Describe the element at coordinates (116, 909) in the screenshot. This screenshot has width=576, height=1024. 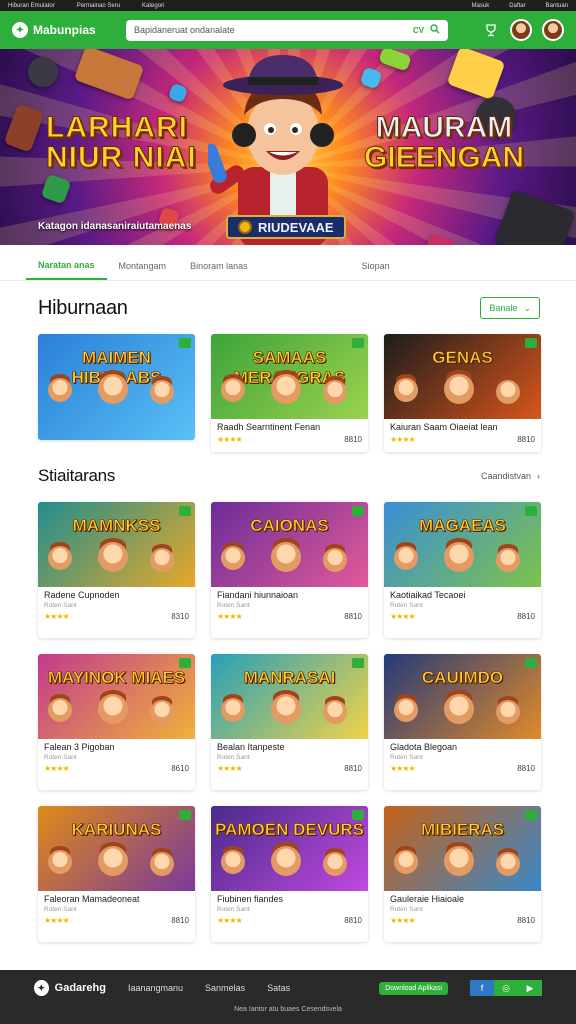
I see `card-body: Faleoran Mamadeoneat Roten Sant ★★★★ 8810` at that location.